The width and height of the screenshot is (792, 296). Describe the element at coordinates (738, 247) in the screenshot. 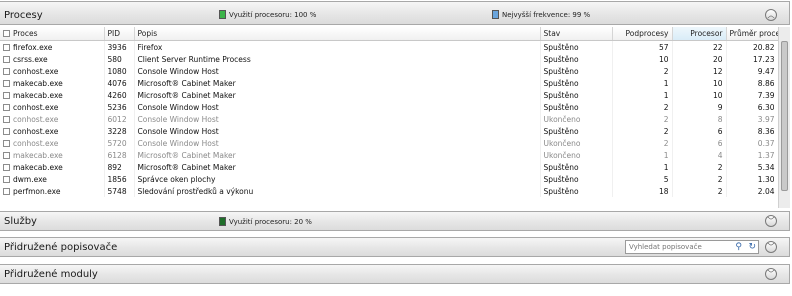

I see `search-icon: ⚲` at that location.